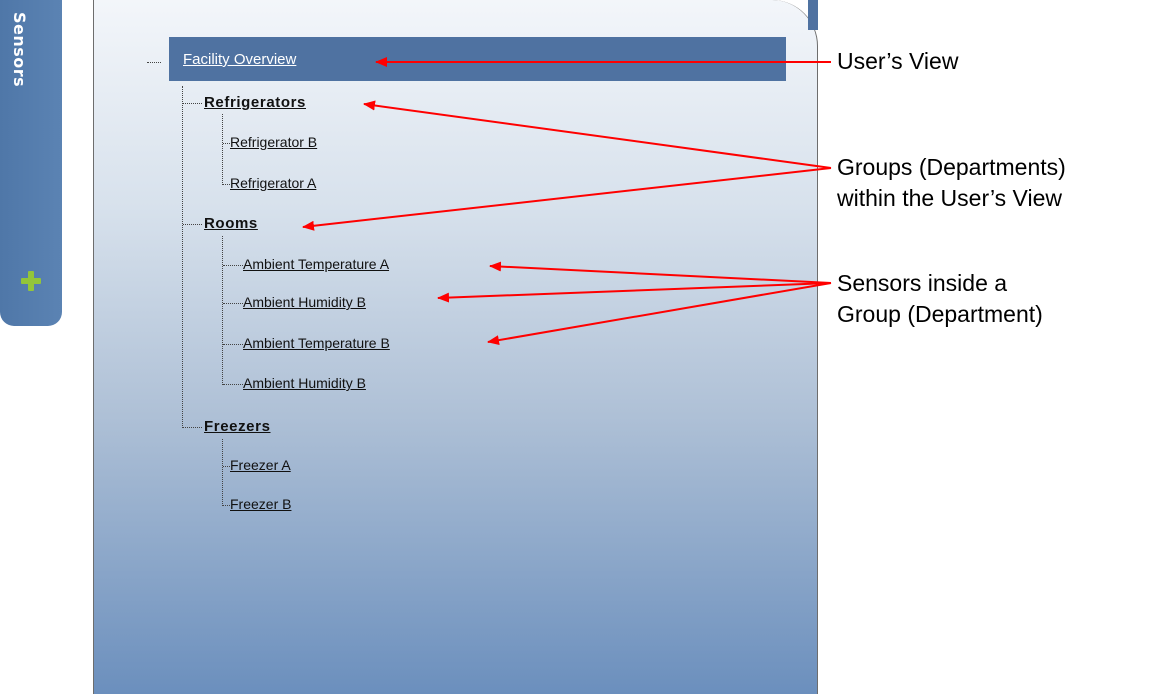  I want to click on label-groups-line1: Groups (Departments), so click(951, 167).